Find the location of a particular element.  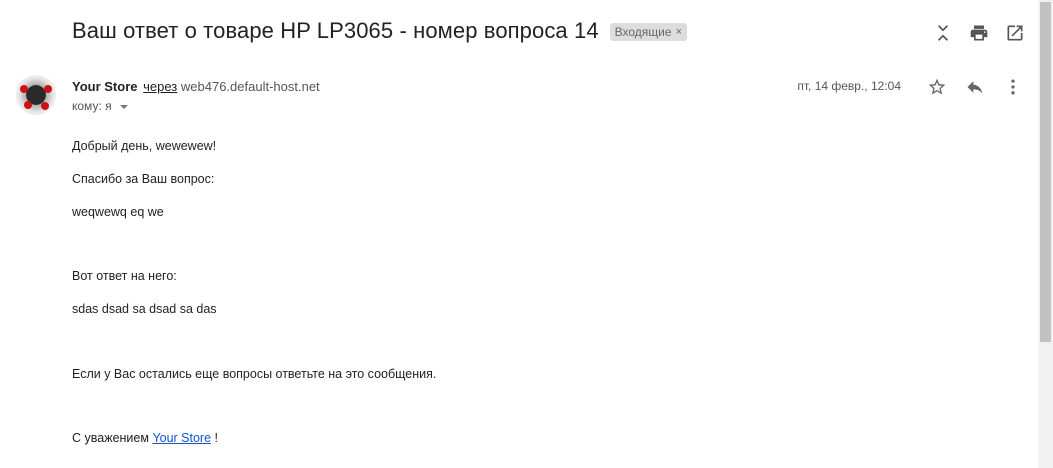

recipient-label: кому: я is located at coordinates (92, 106).